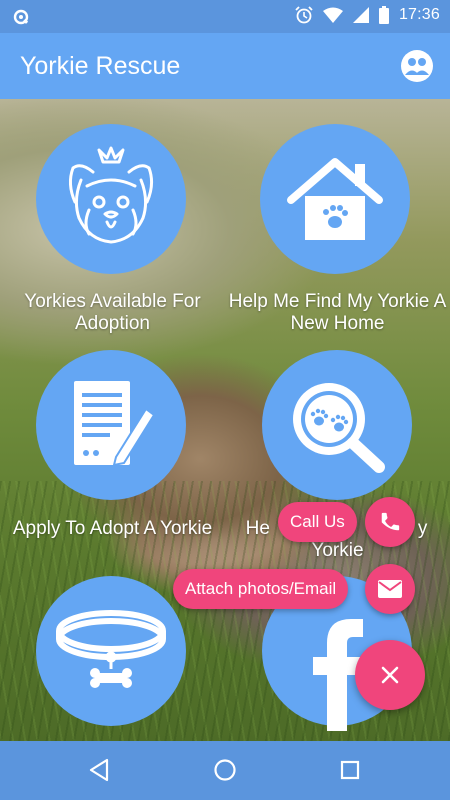  Describe the element at coordinates (261, 589) in the screenshot. I see `attach-email-label: Attach photos/Email` at that location.